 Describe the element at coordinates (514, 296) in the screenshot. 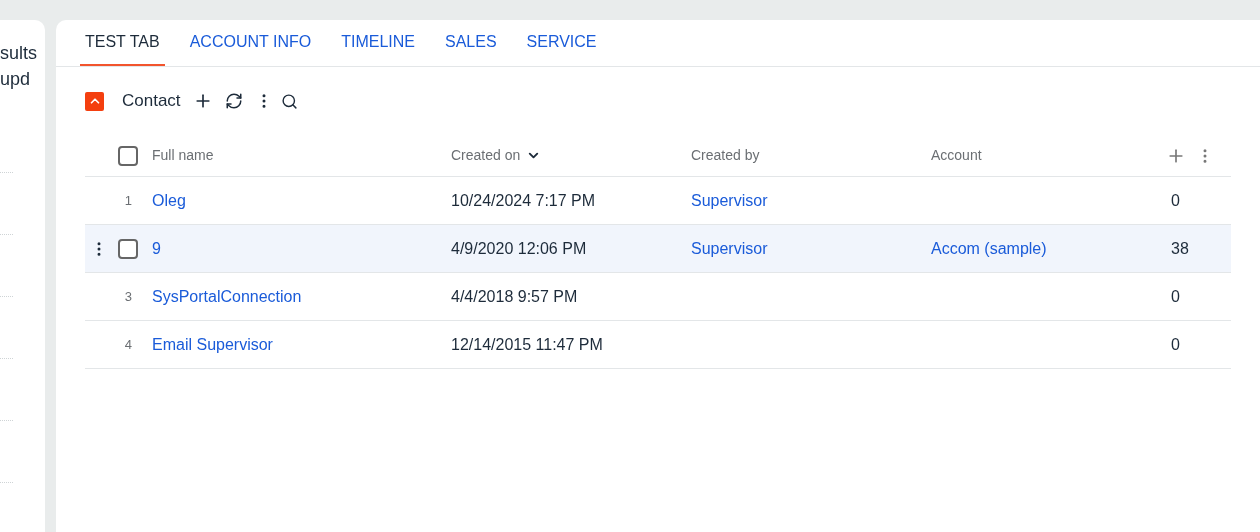

I see `table-cell: 4/4/2018 9:57 PM` at that location.